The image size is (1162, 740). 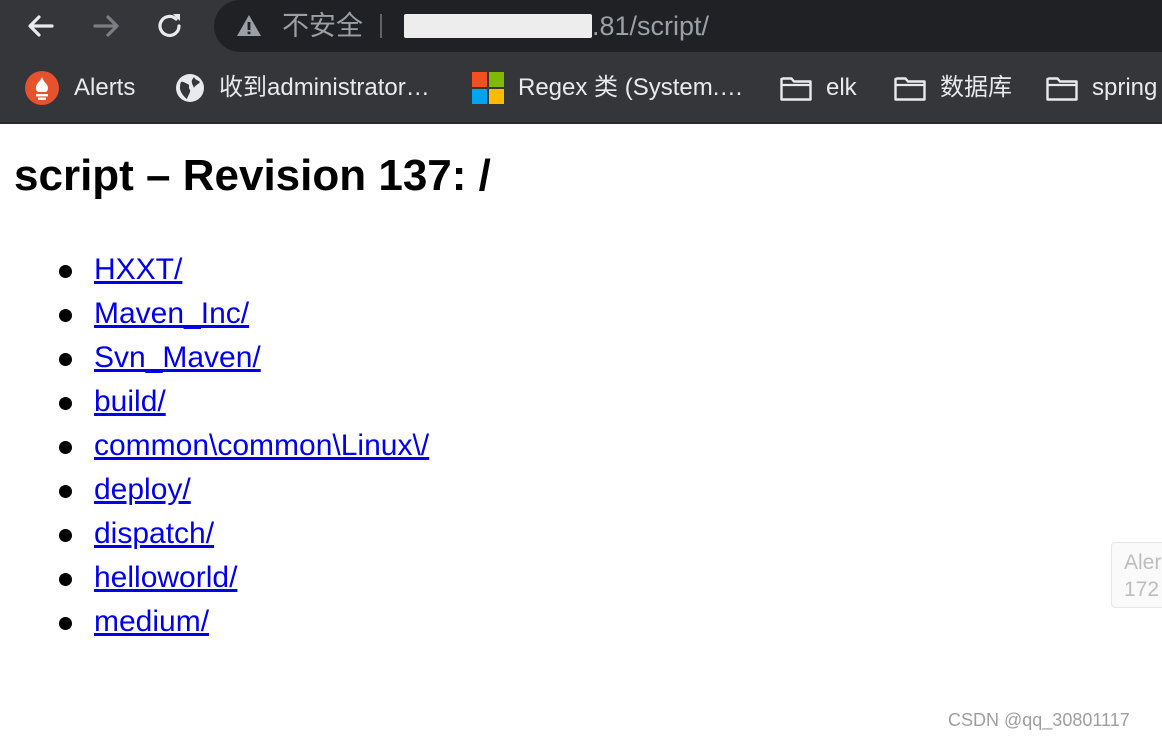 I want to click on tooltip-line: 172, so click(x=1142, y=589).